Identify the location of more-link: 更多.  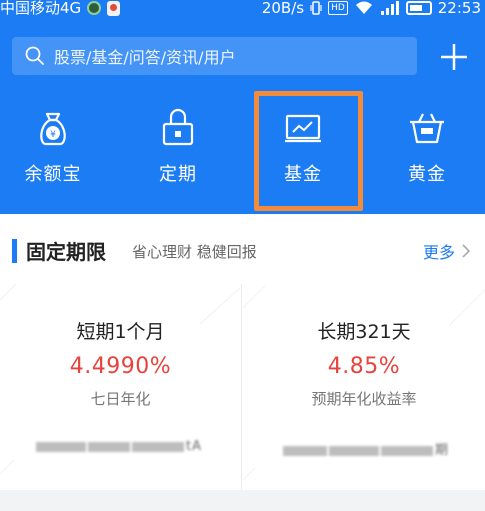
(447, 251).